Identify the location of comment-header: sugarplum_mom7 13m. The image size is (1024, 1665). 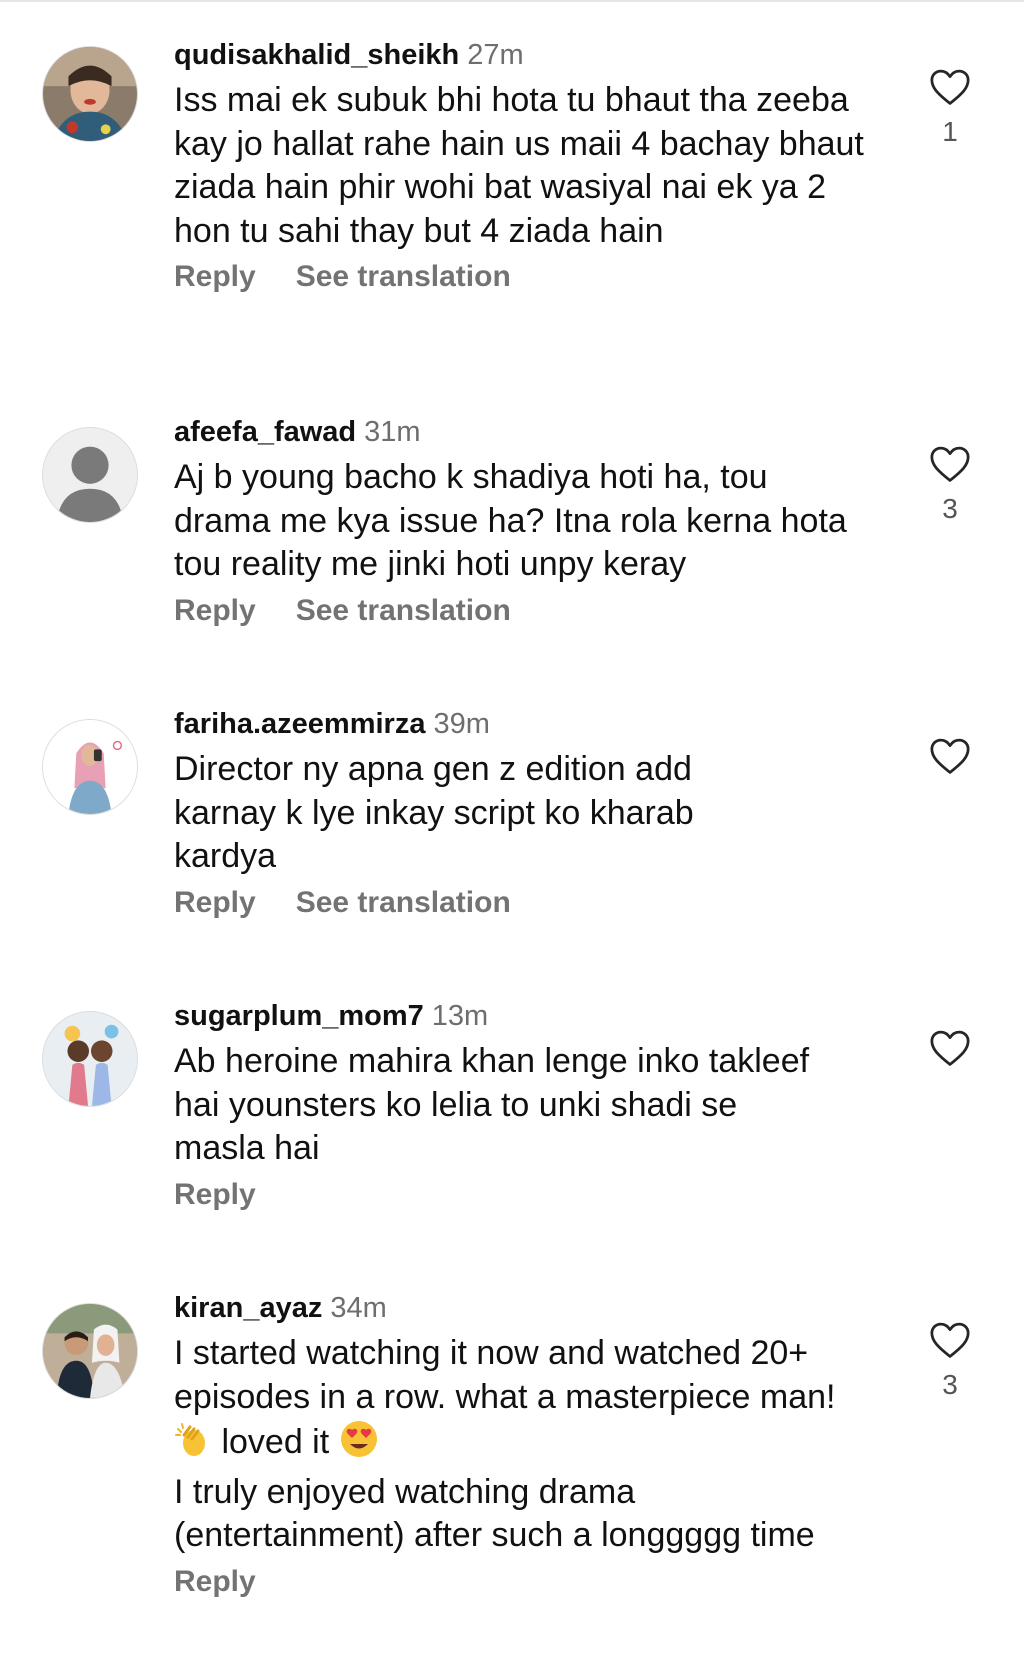
(524, 1016).